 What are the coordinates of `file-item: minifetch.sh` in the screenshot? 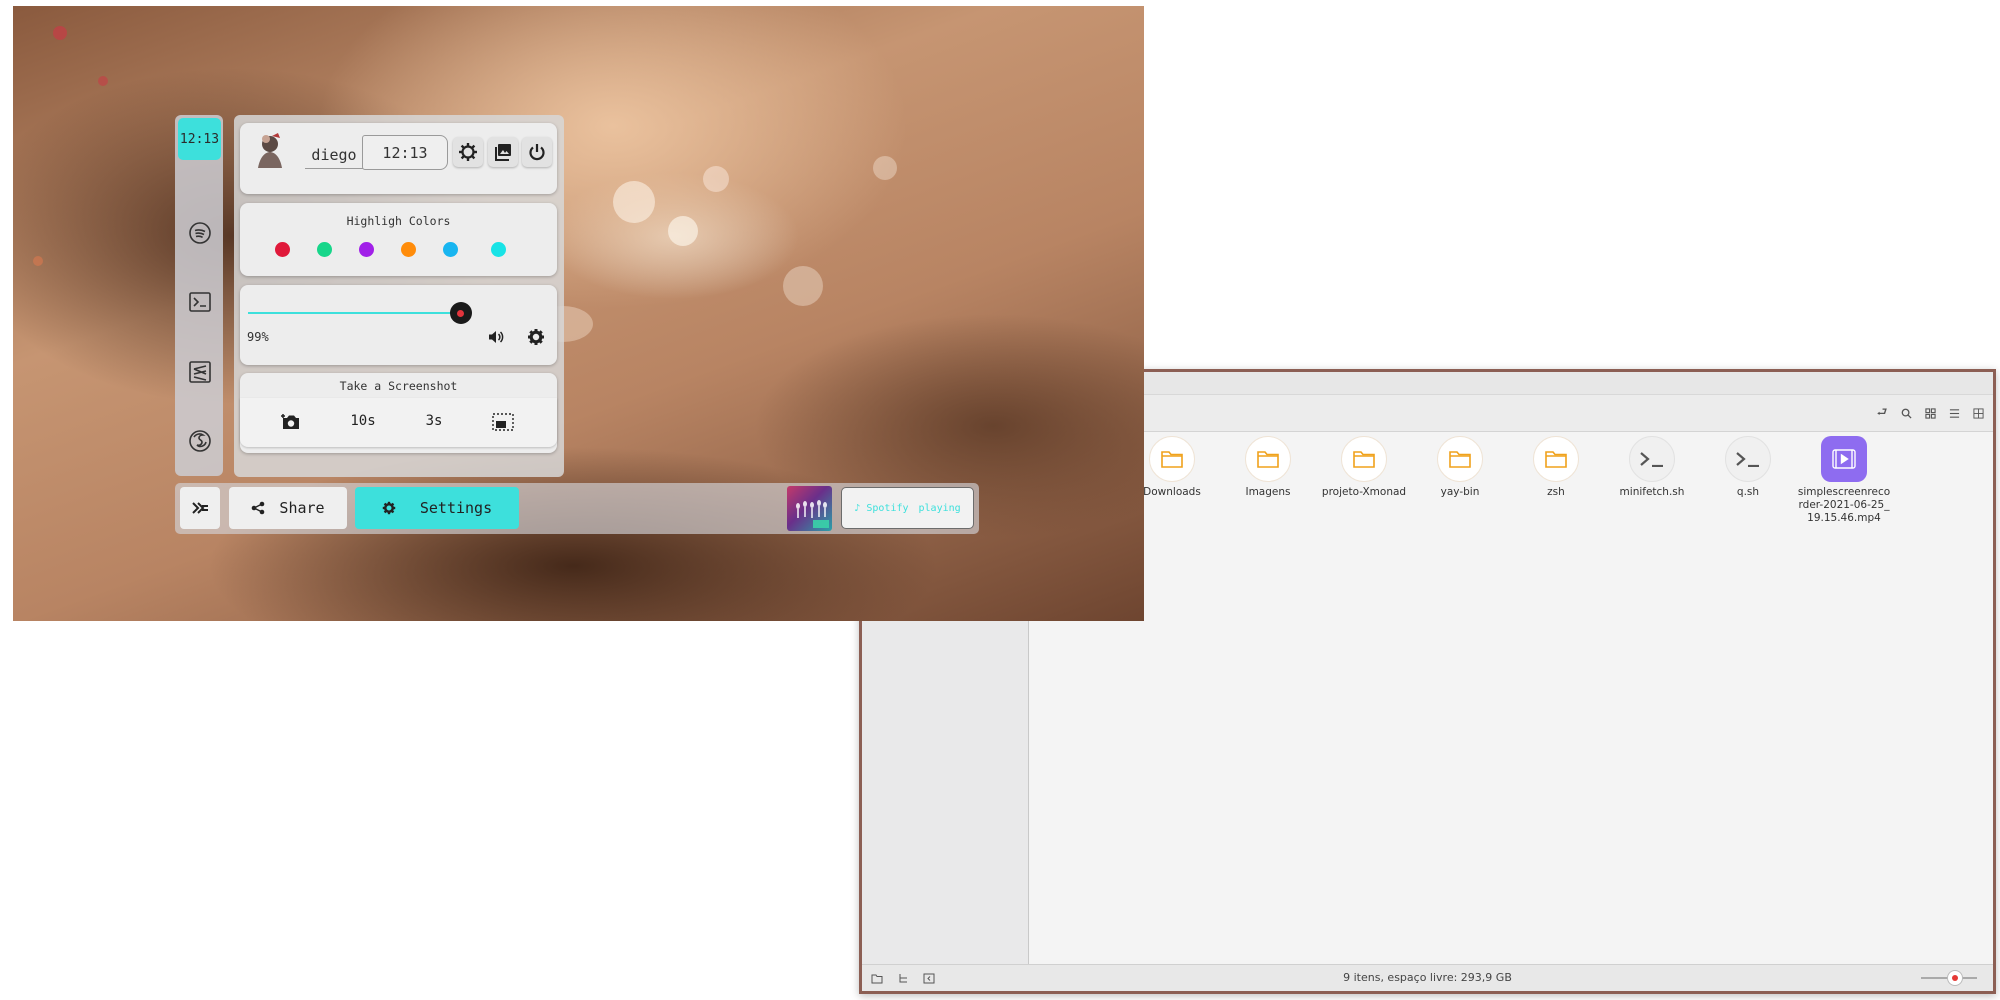 It's located at (1652, 467).